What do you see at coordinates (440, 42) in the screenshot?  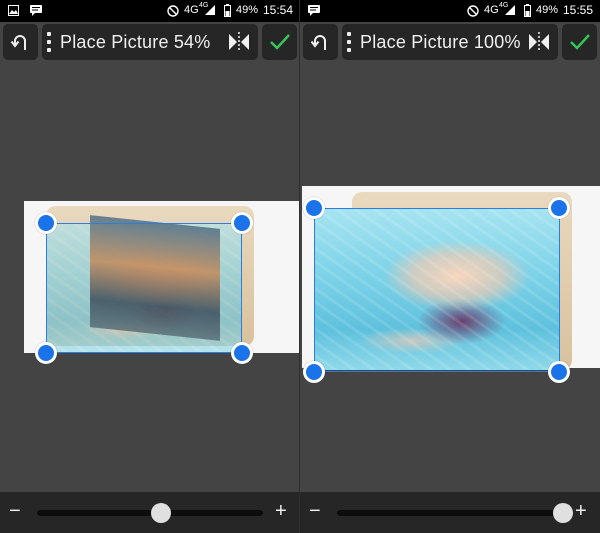 I see `page-title: Place Picture 100%` at bounding box center [440, 42].